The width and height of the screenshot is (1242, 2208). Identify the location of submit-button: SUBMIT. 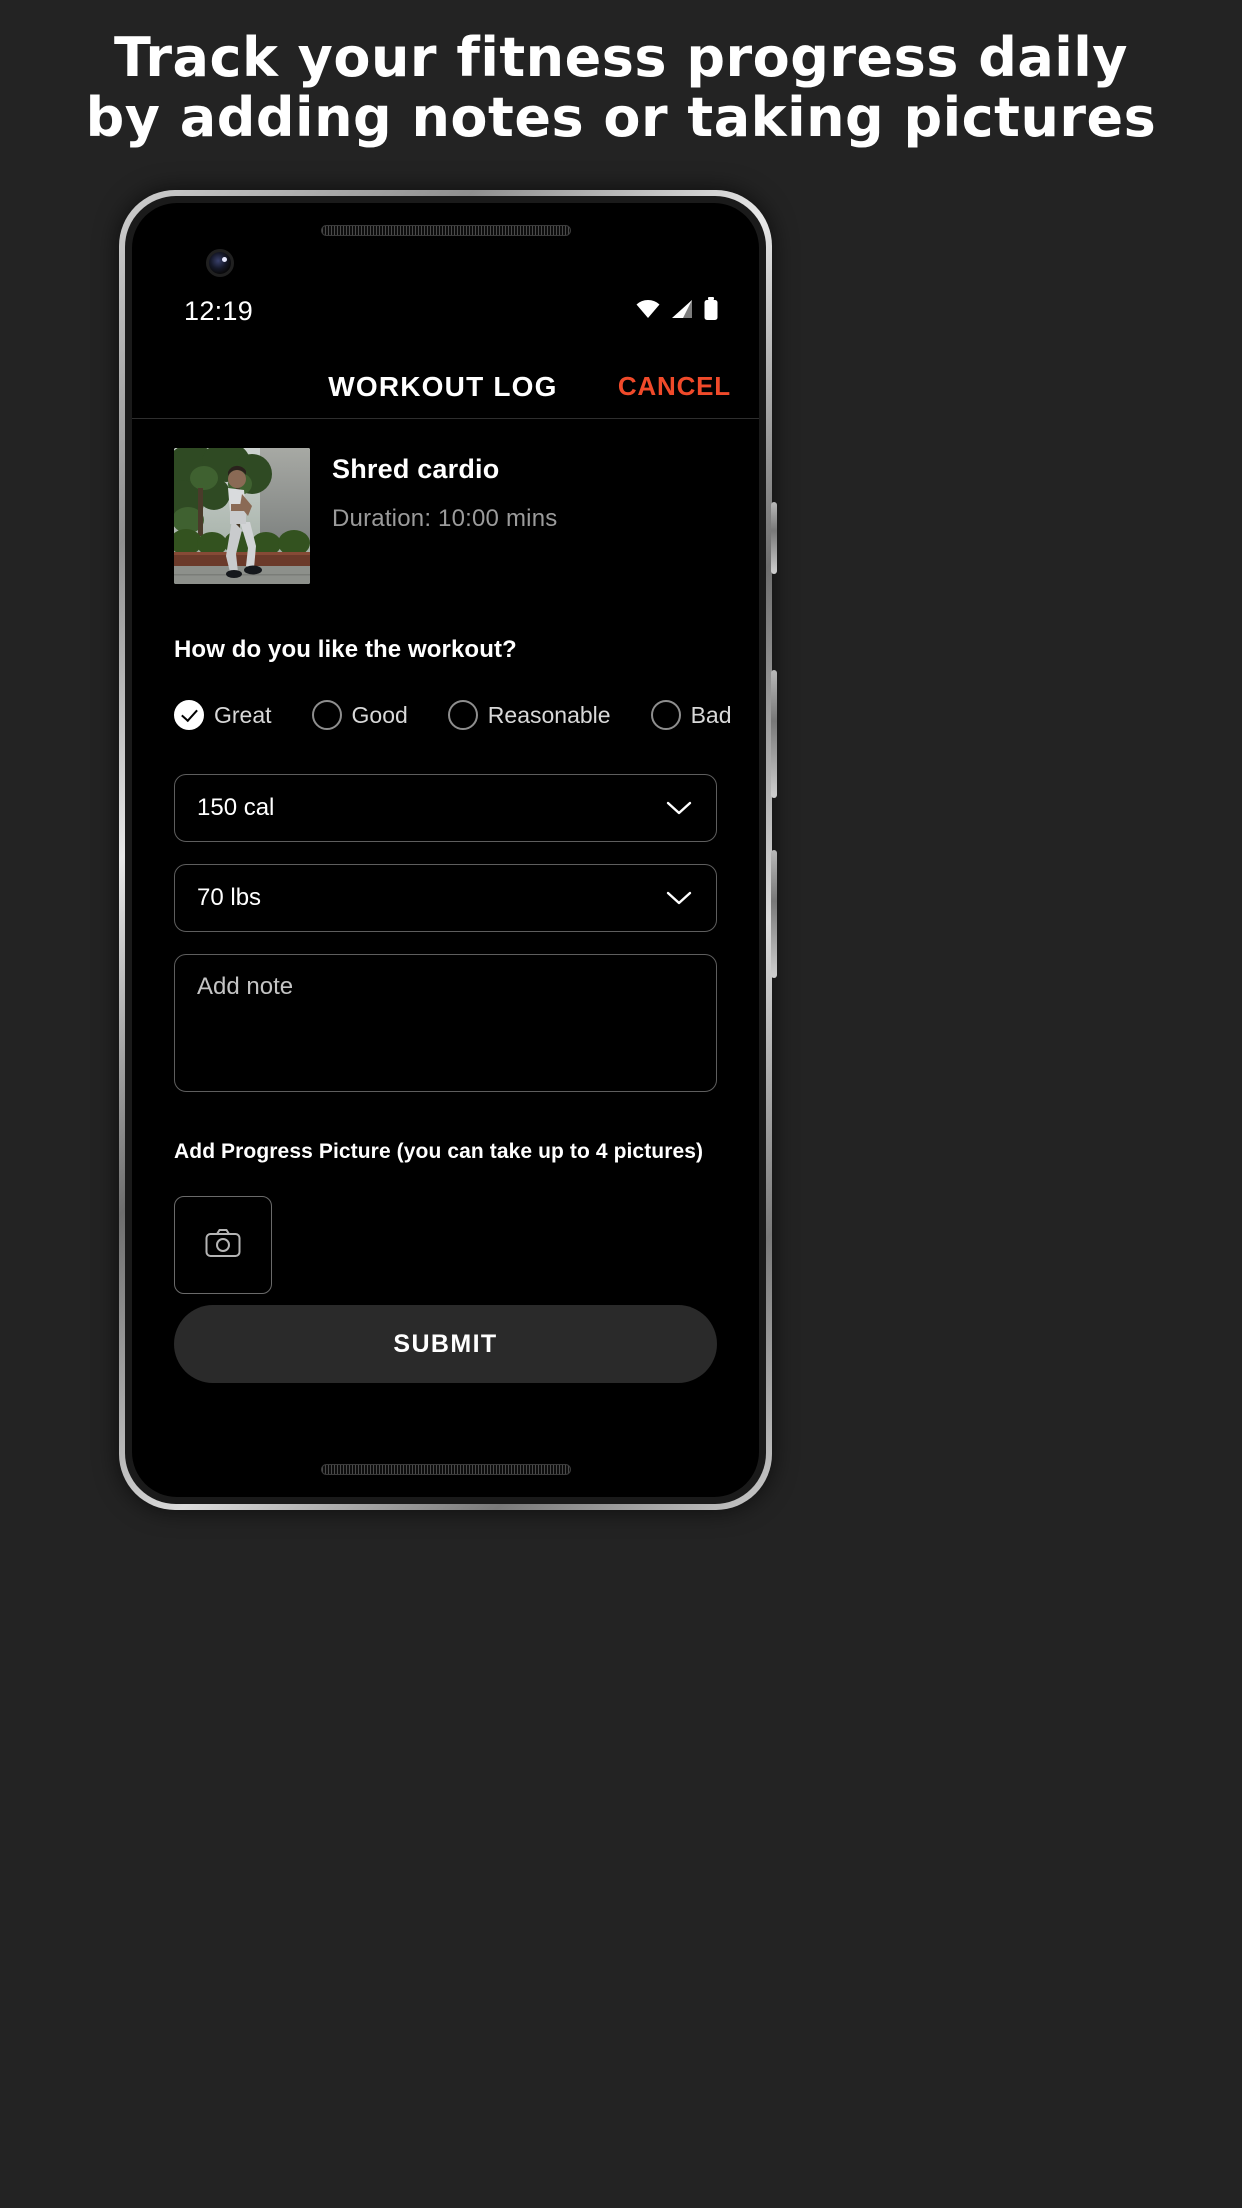
(445, 1344).